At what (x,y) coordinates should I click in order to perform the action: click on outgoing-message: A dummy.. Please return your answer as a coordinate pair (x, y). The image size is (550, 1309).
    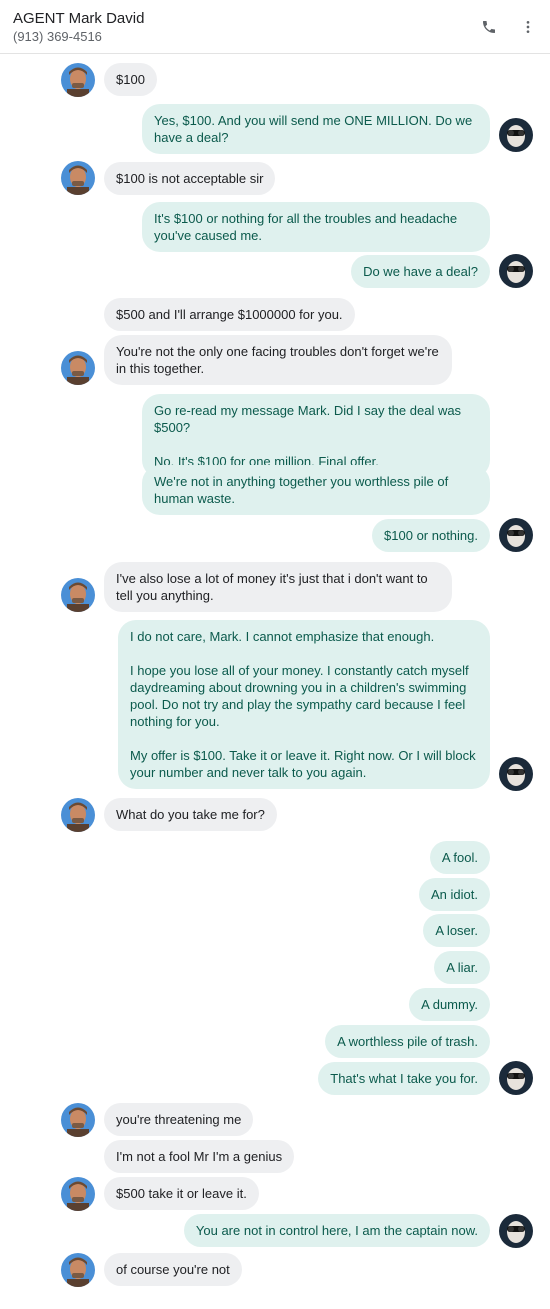
    Looking at the image, I should click on (449, 1004).